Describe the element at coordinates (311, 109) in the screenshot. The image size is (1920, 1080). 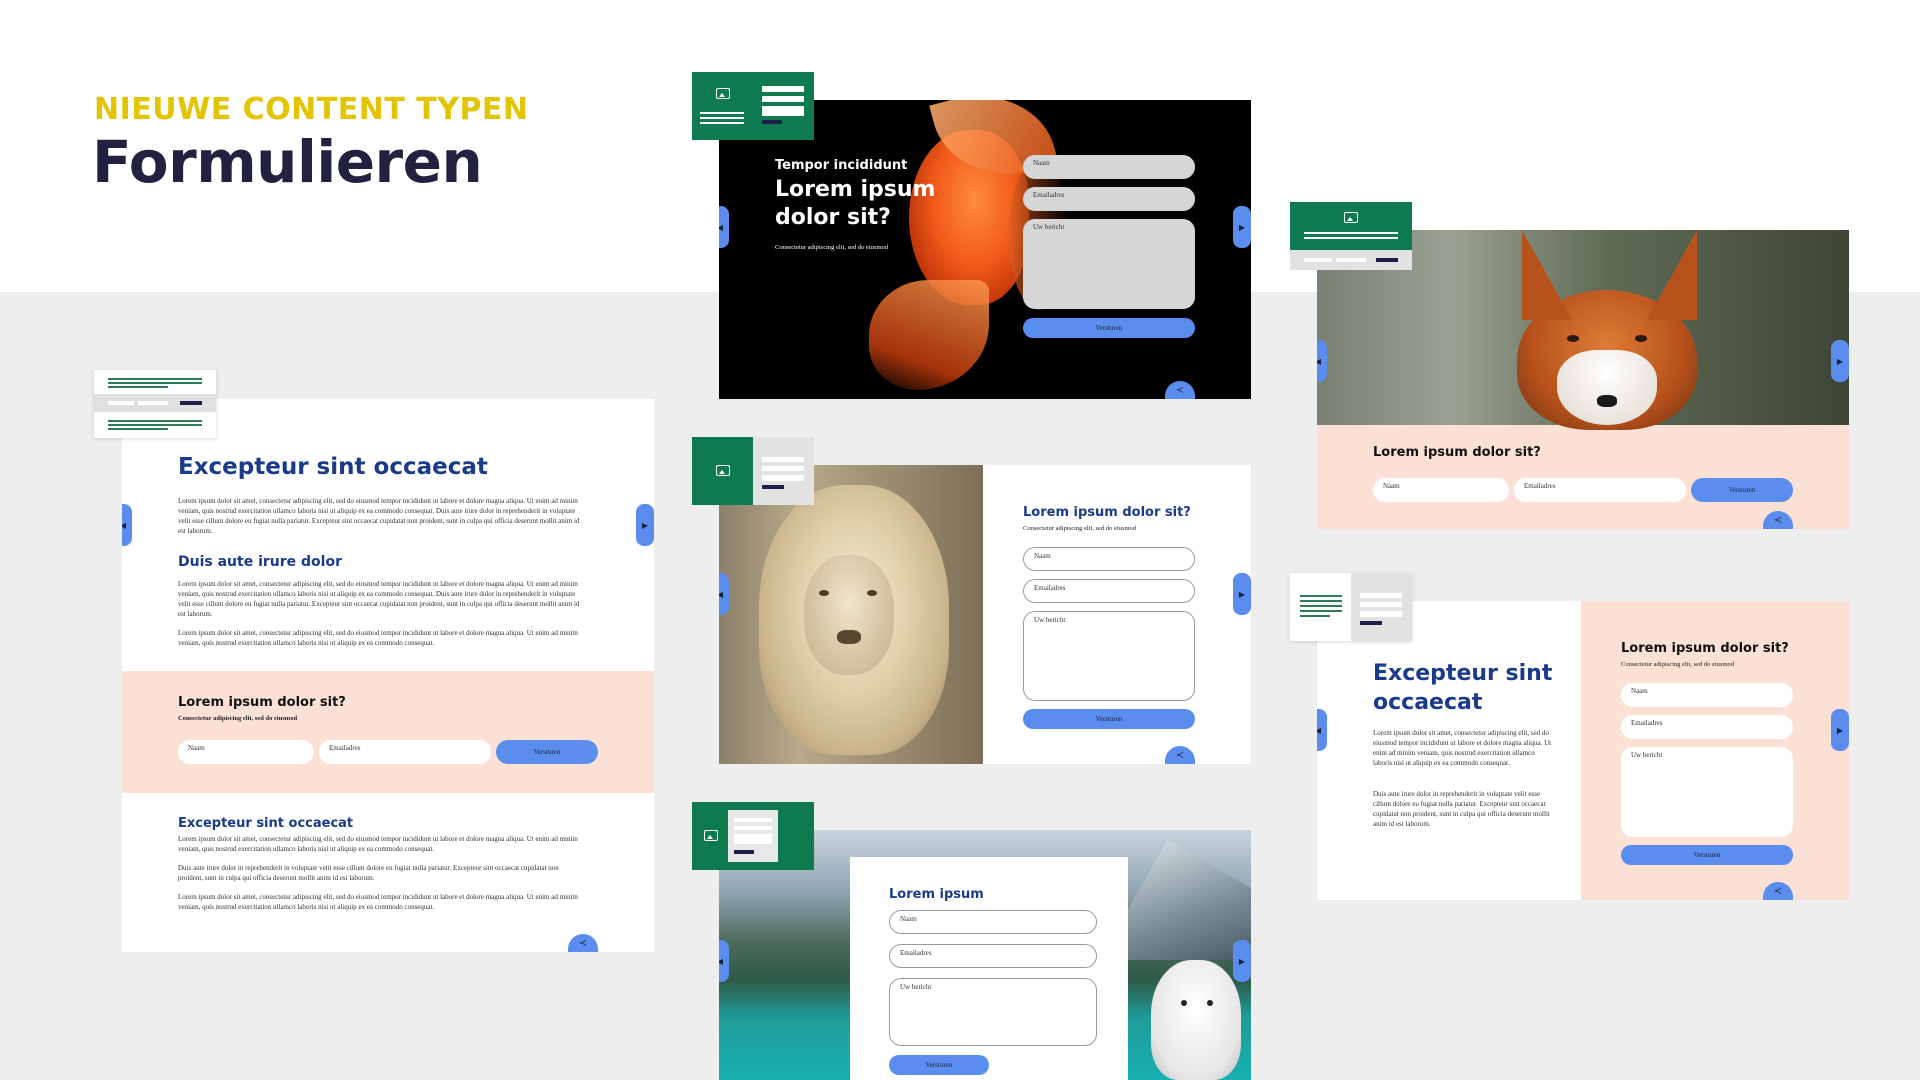
I see `section-kicker: NIEUWE CONTENT TYPEN` at that location.